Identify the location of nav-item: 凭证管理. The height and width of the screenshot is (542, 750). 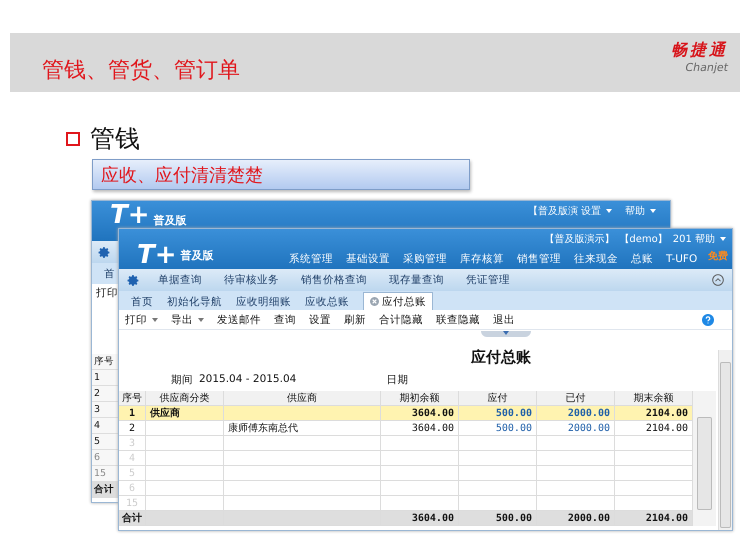
(488, 280).